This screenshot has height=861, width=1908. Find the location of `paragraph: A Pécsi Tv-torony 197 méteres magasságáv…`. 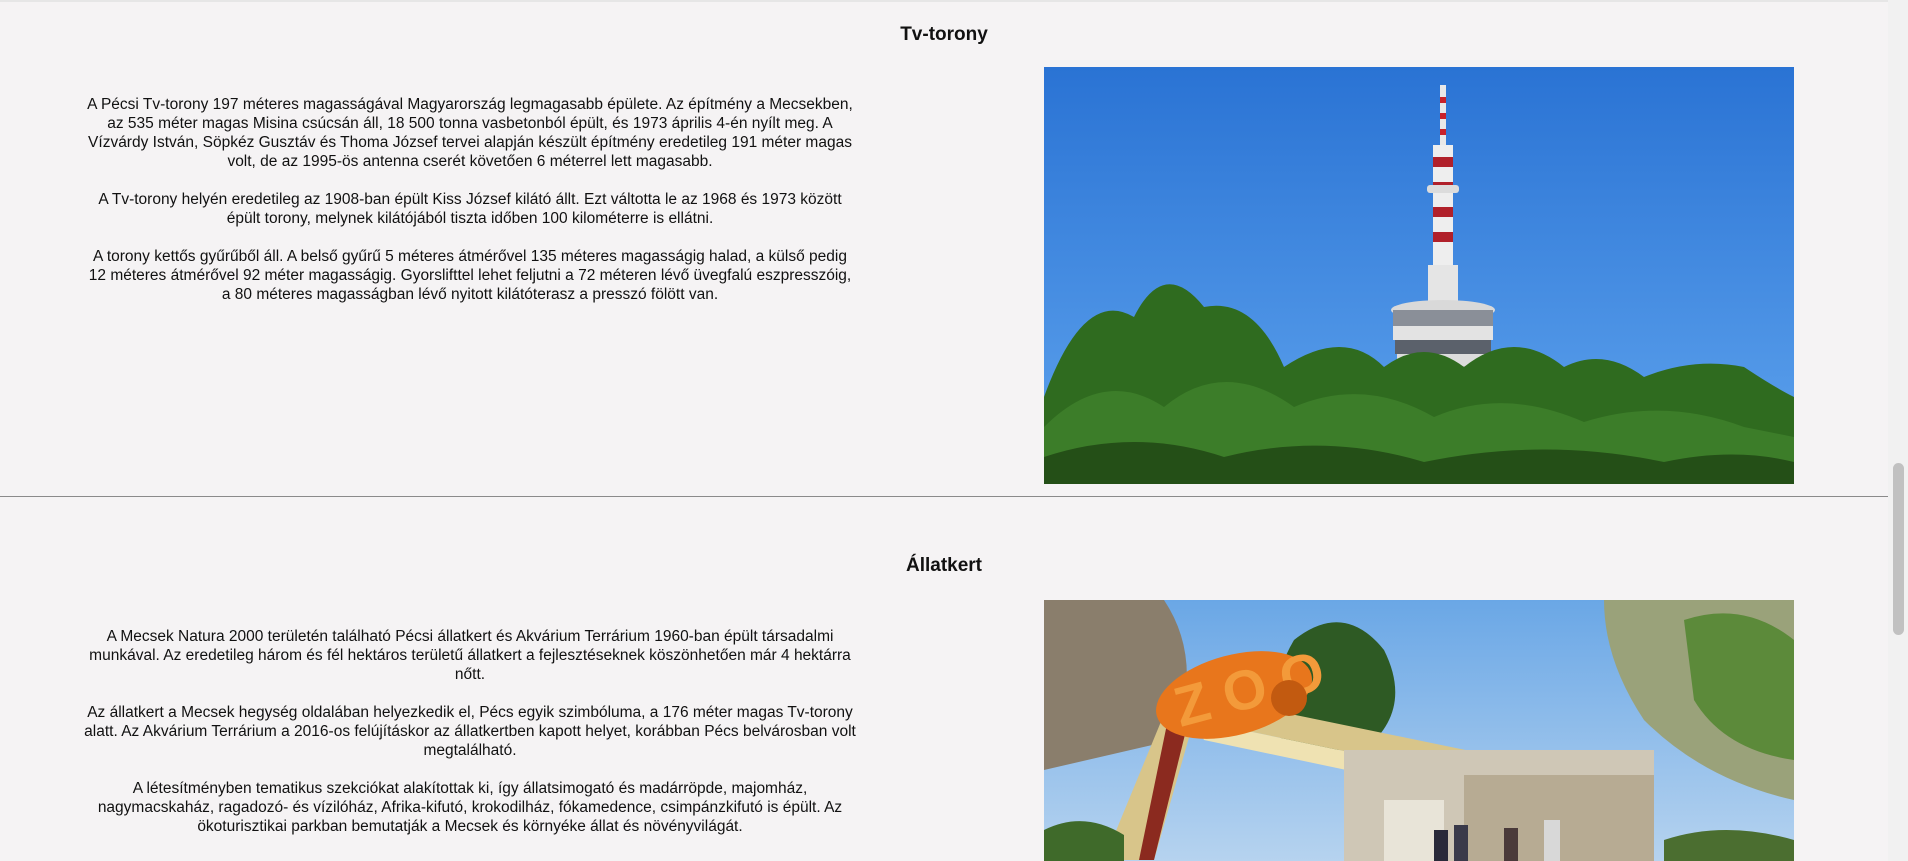

paragraph: A Pécsi Tv-torony 197 méteres magasságáv… is located at coordinates (470, 133).